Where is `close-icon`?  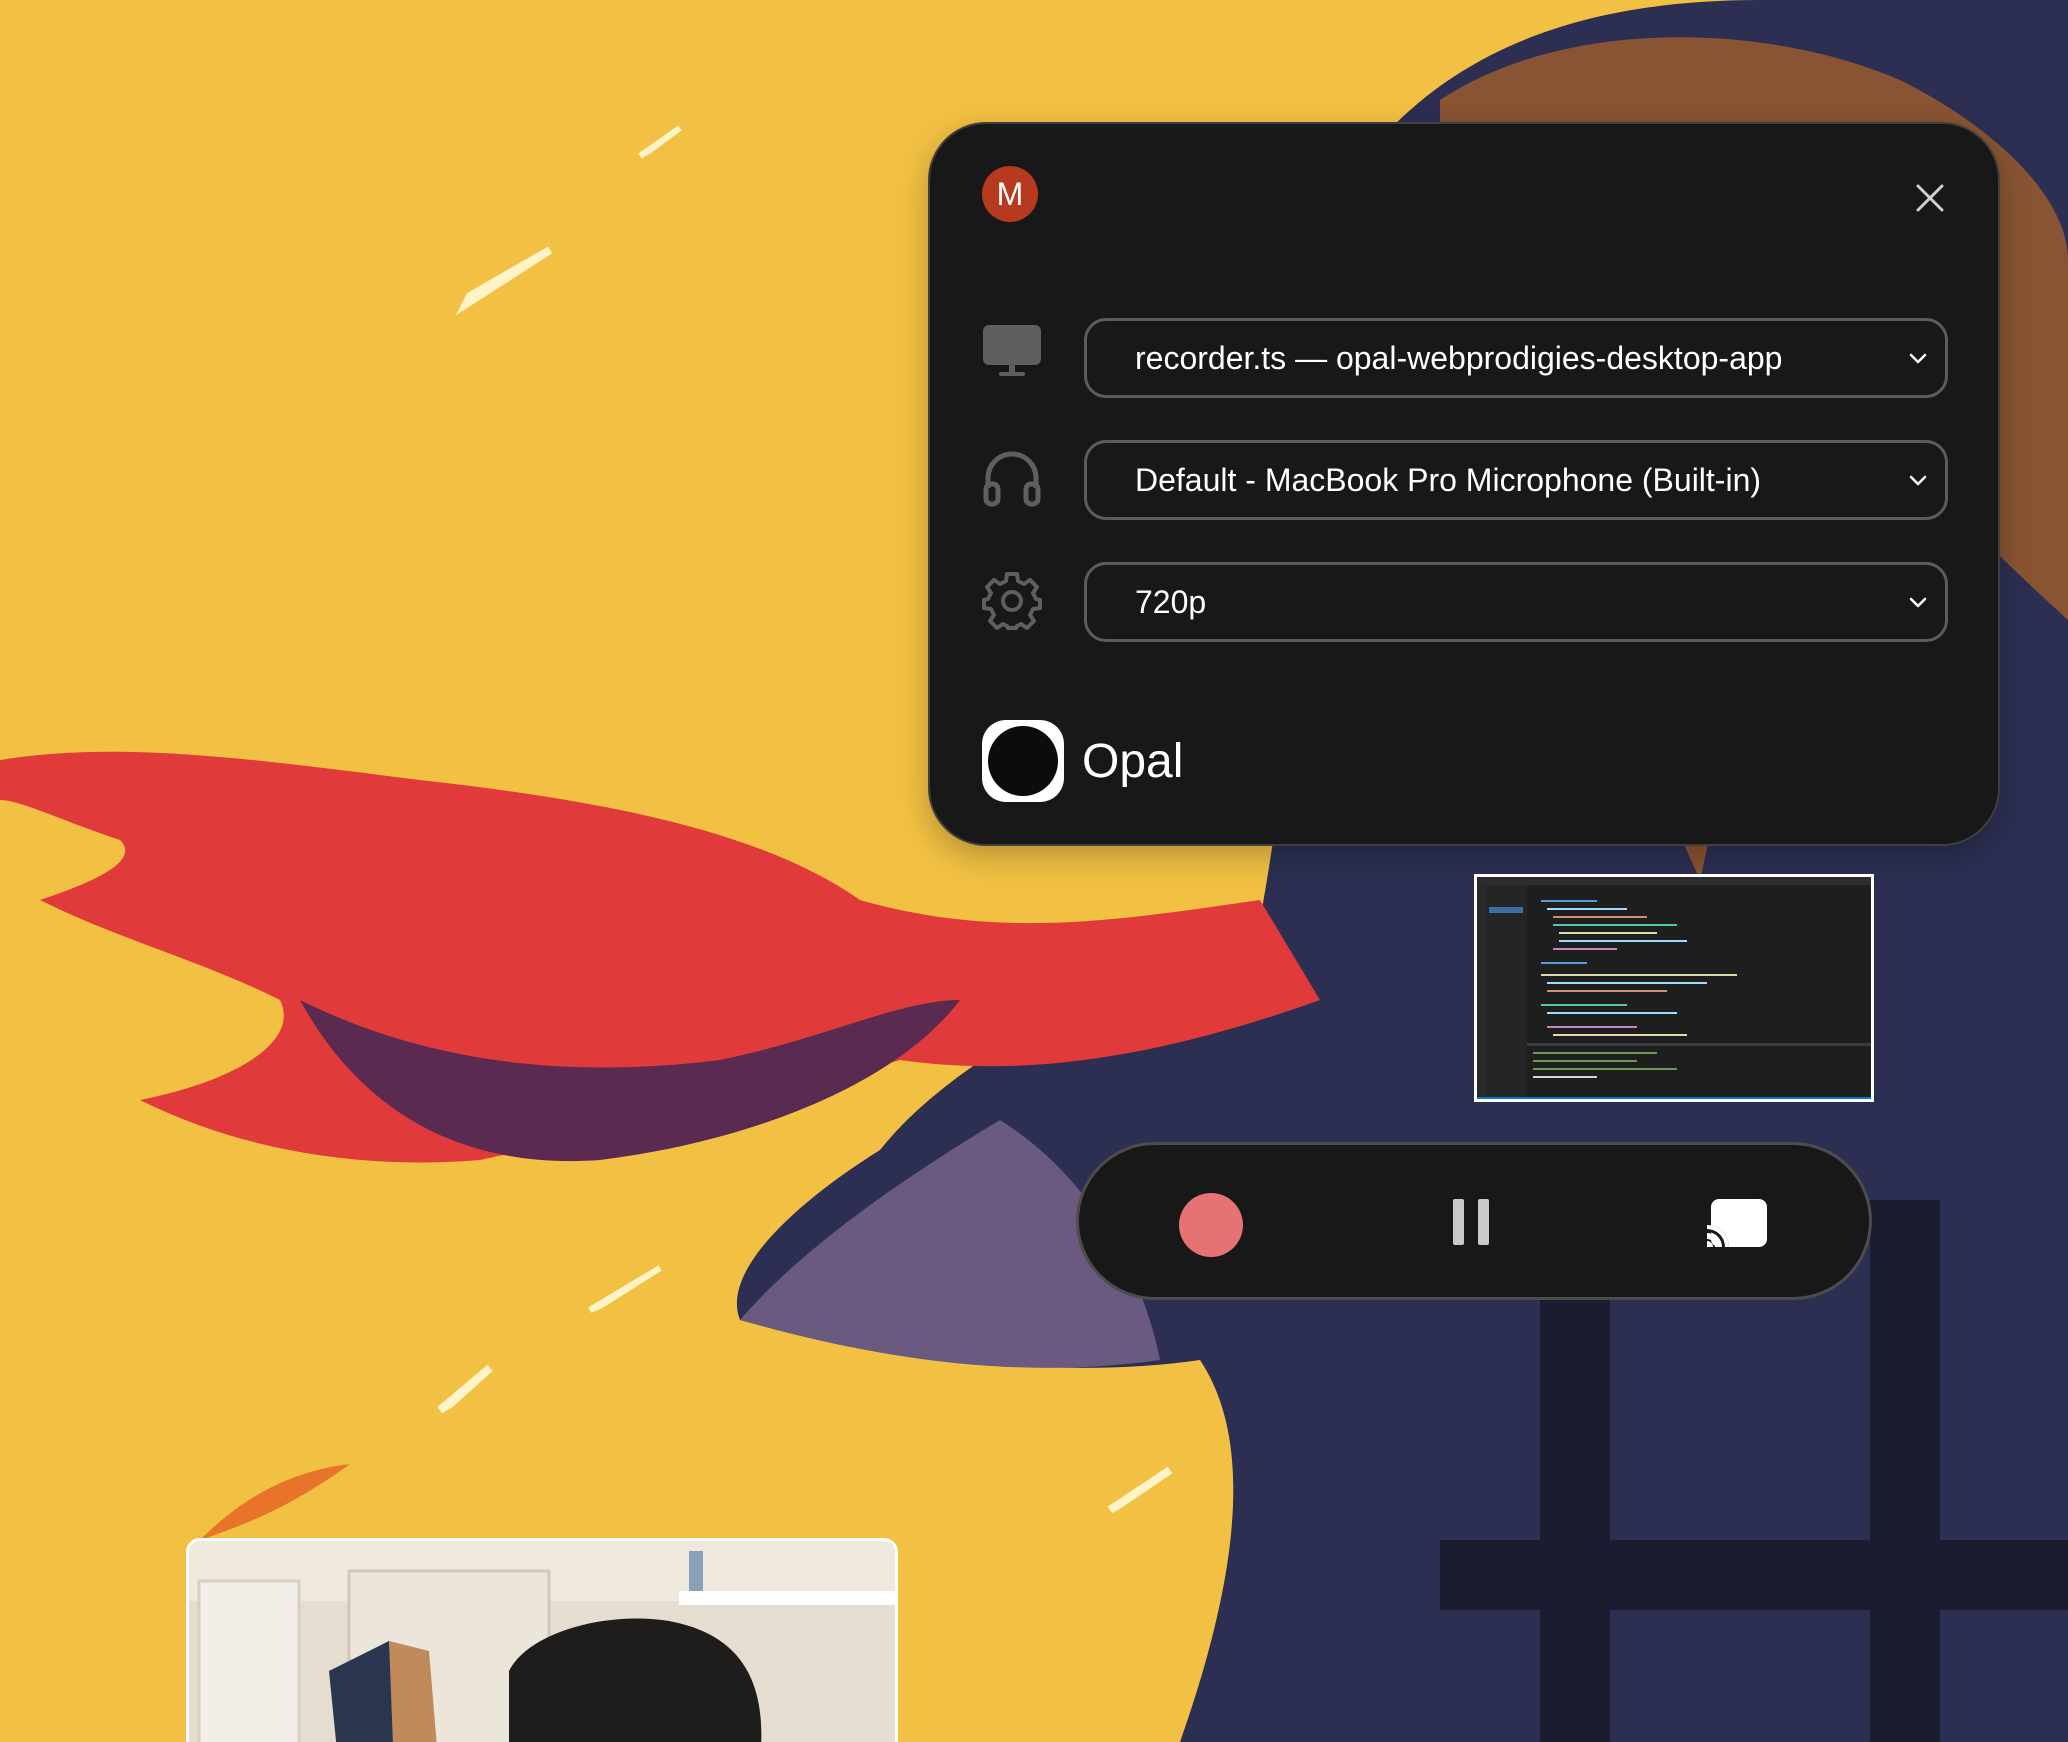
close-icon is located at coordinates (1930, 198).